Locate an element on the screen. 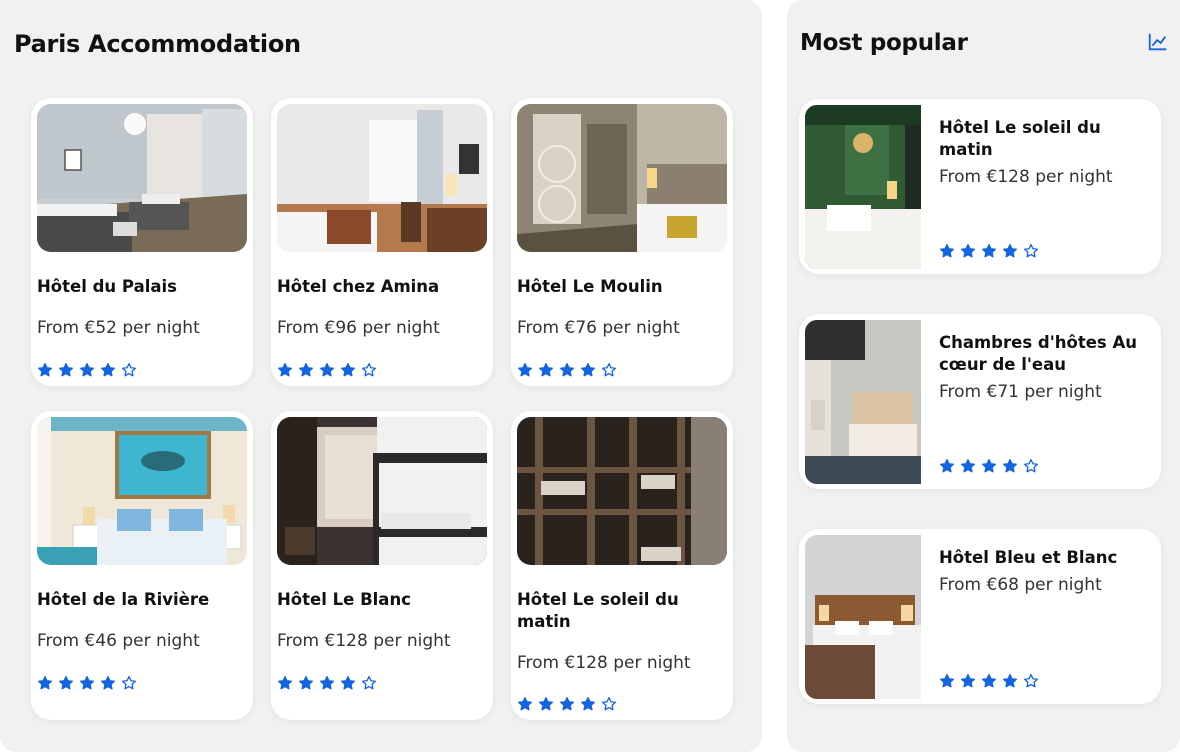 This screenshot has height=752, width=1180. hotel-price: From €71 per night is located at coordinates (1020, 392).